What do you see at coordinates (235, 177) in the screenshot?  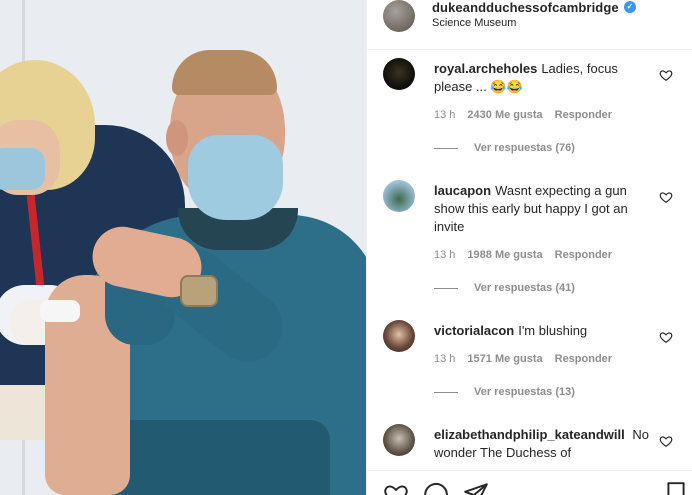 I see `man-mask` at bounding box center [235, 177].